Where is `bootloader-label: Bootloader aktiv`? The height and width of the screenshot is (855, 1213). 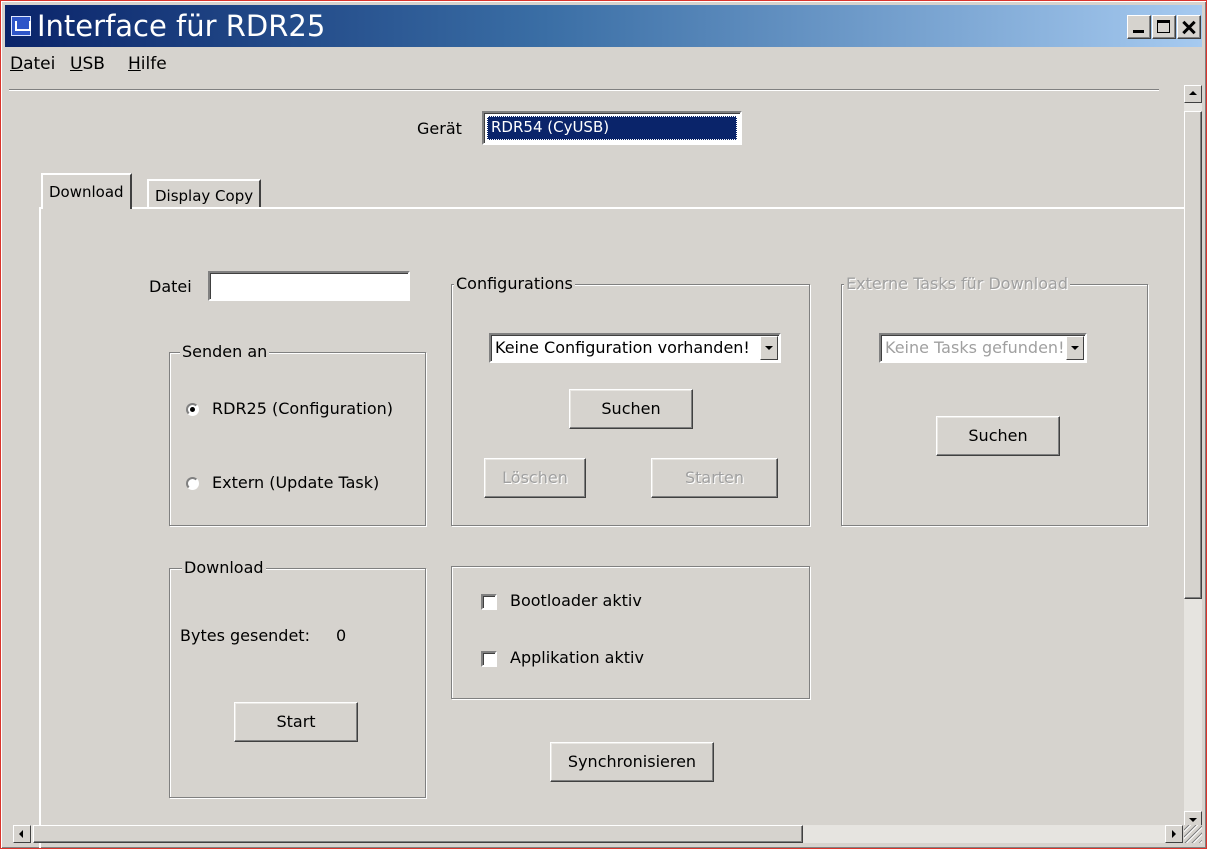
bootloader-label: Bootloader aktiv is located at coordinates (576, 601).